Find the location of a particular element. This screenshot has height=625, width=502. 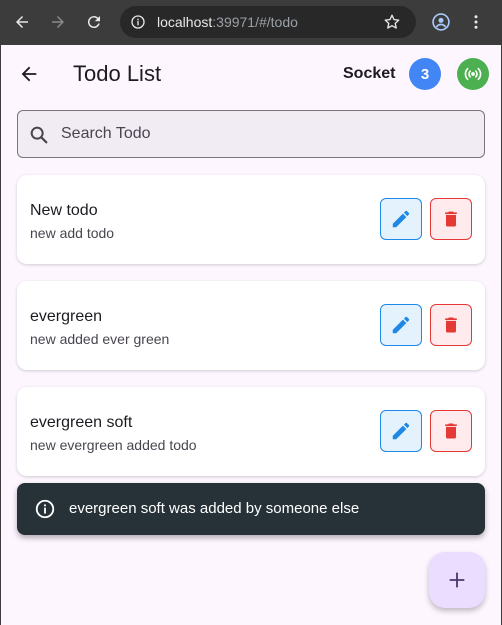

browser-forward-button is located at coordinates (58, 22).